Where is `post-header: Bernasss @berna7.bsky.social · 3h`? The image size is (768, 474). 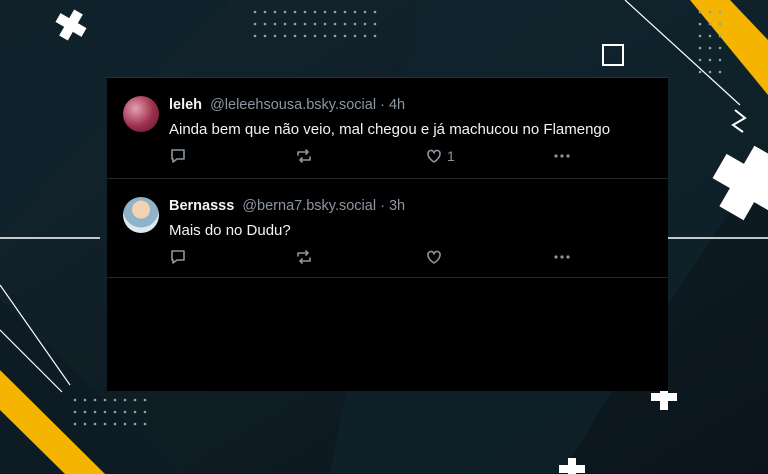
post-header: Bernasss @berna7.bsky.social · 3h is located at coordinates (287, 206).